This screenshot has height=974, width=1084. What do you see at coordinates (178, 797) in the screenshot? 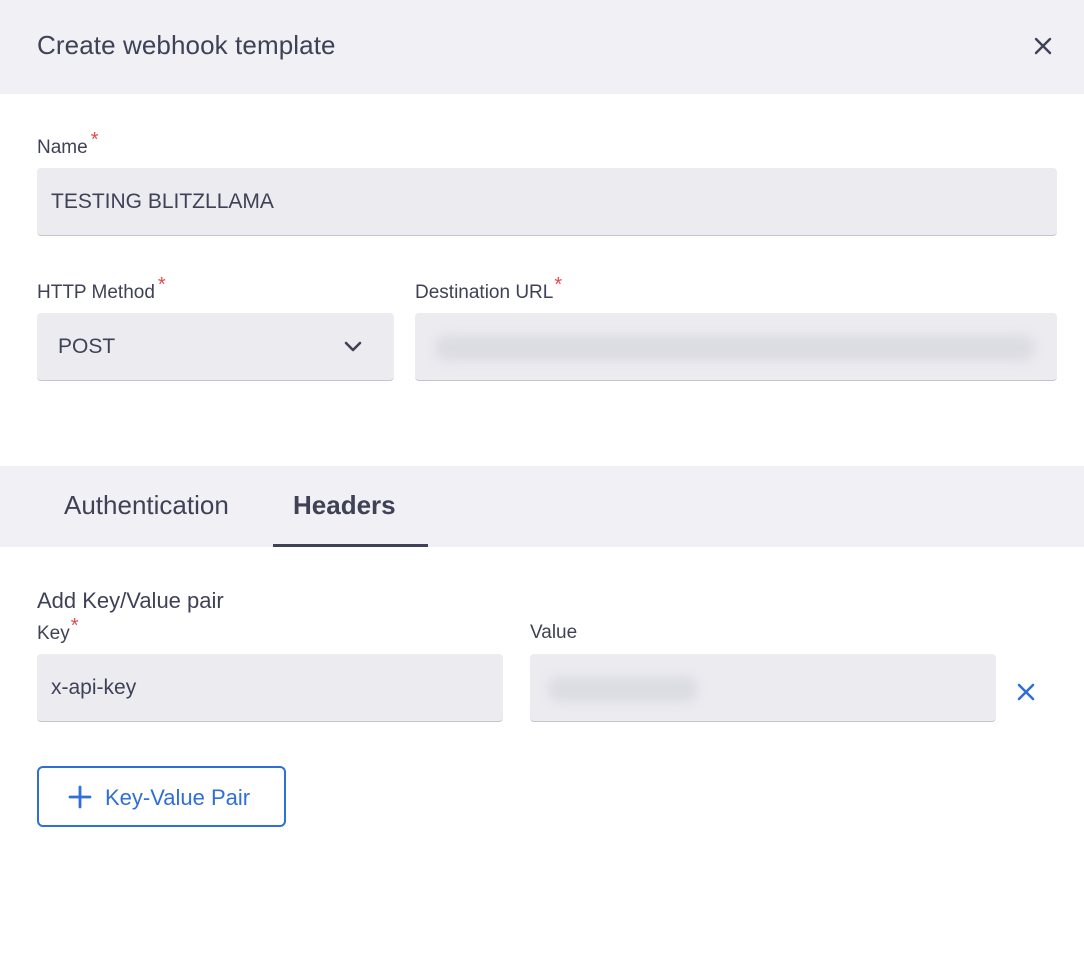
I see `add-key-value-pair-label: Key-Value Pair` at bounding box center [178, 797].